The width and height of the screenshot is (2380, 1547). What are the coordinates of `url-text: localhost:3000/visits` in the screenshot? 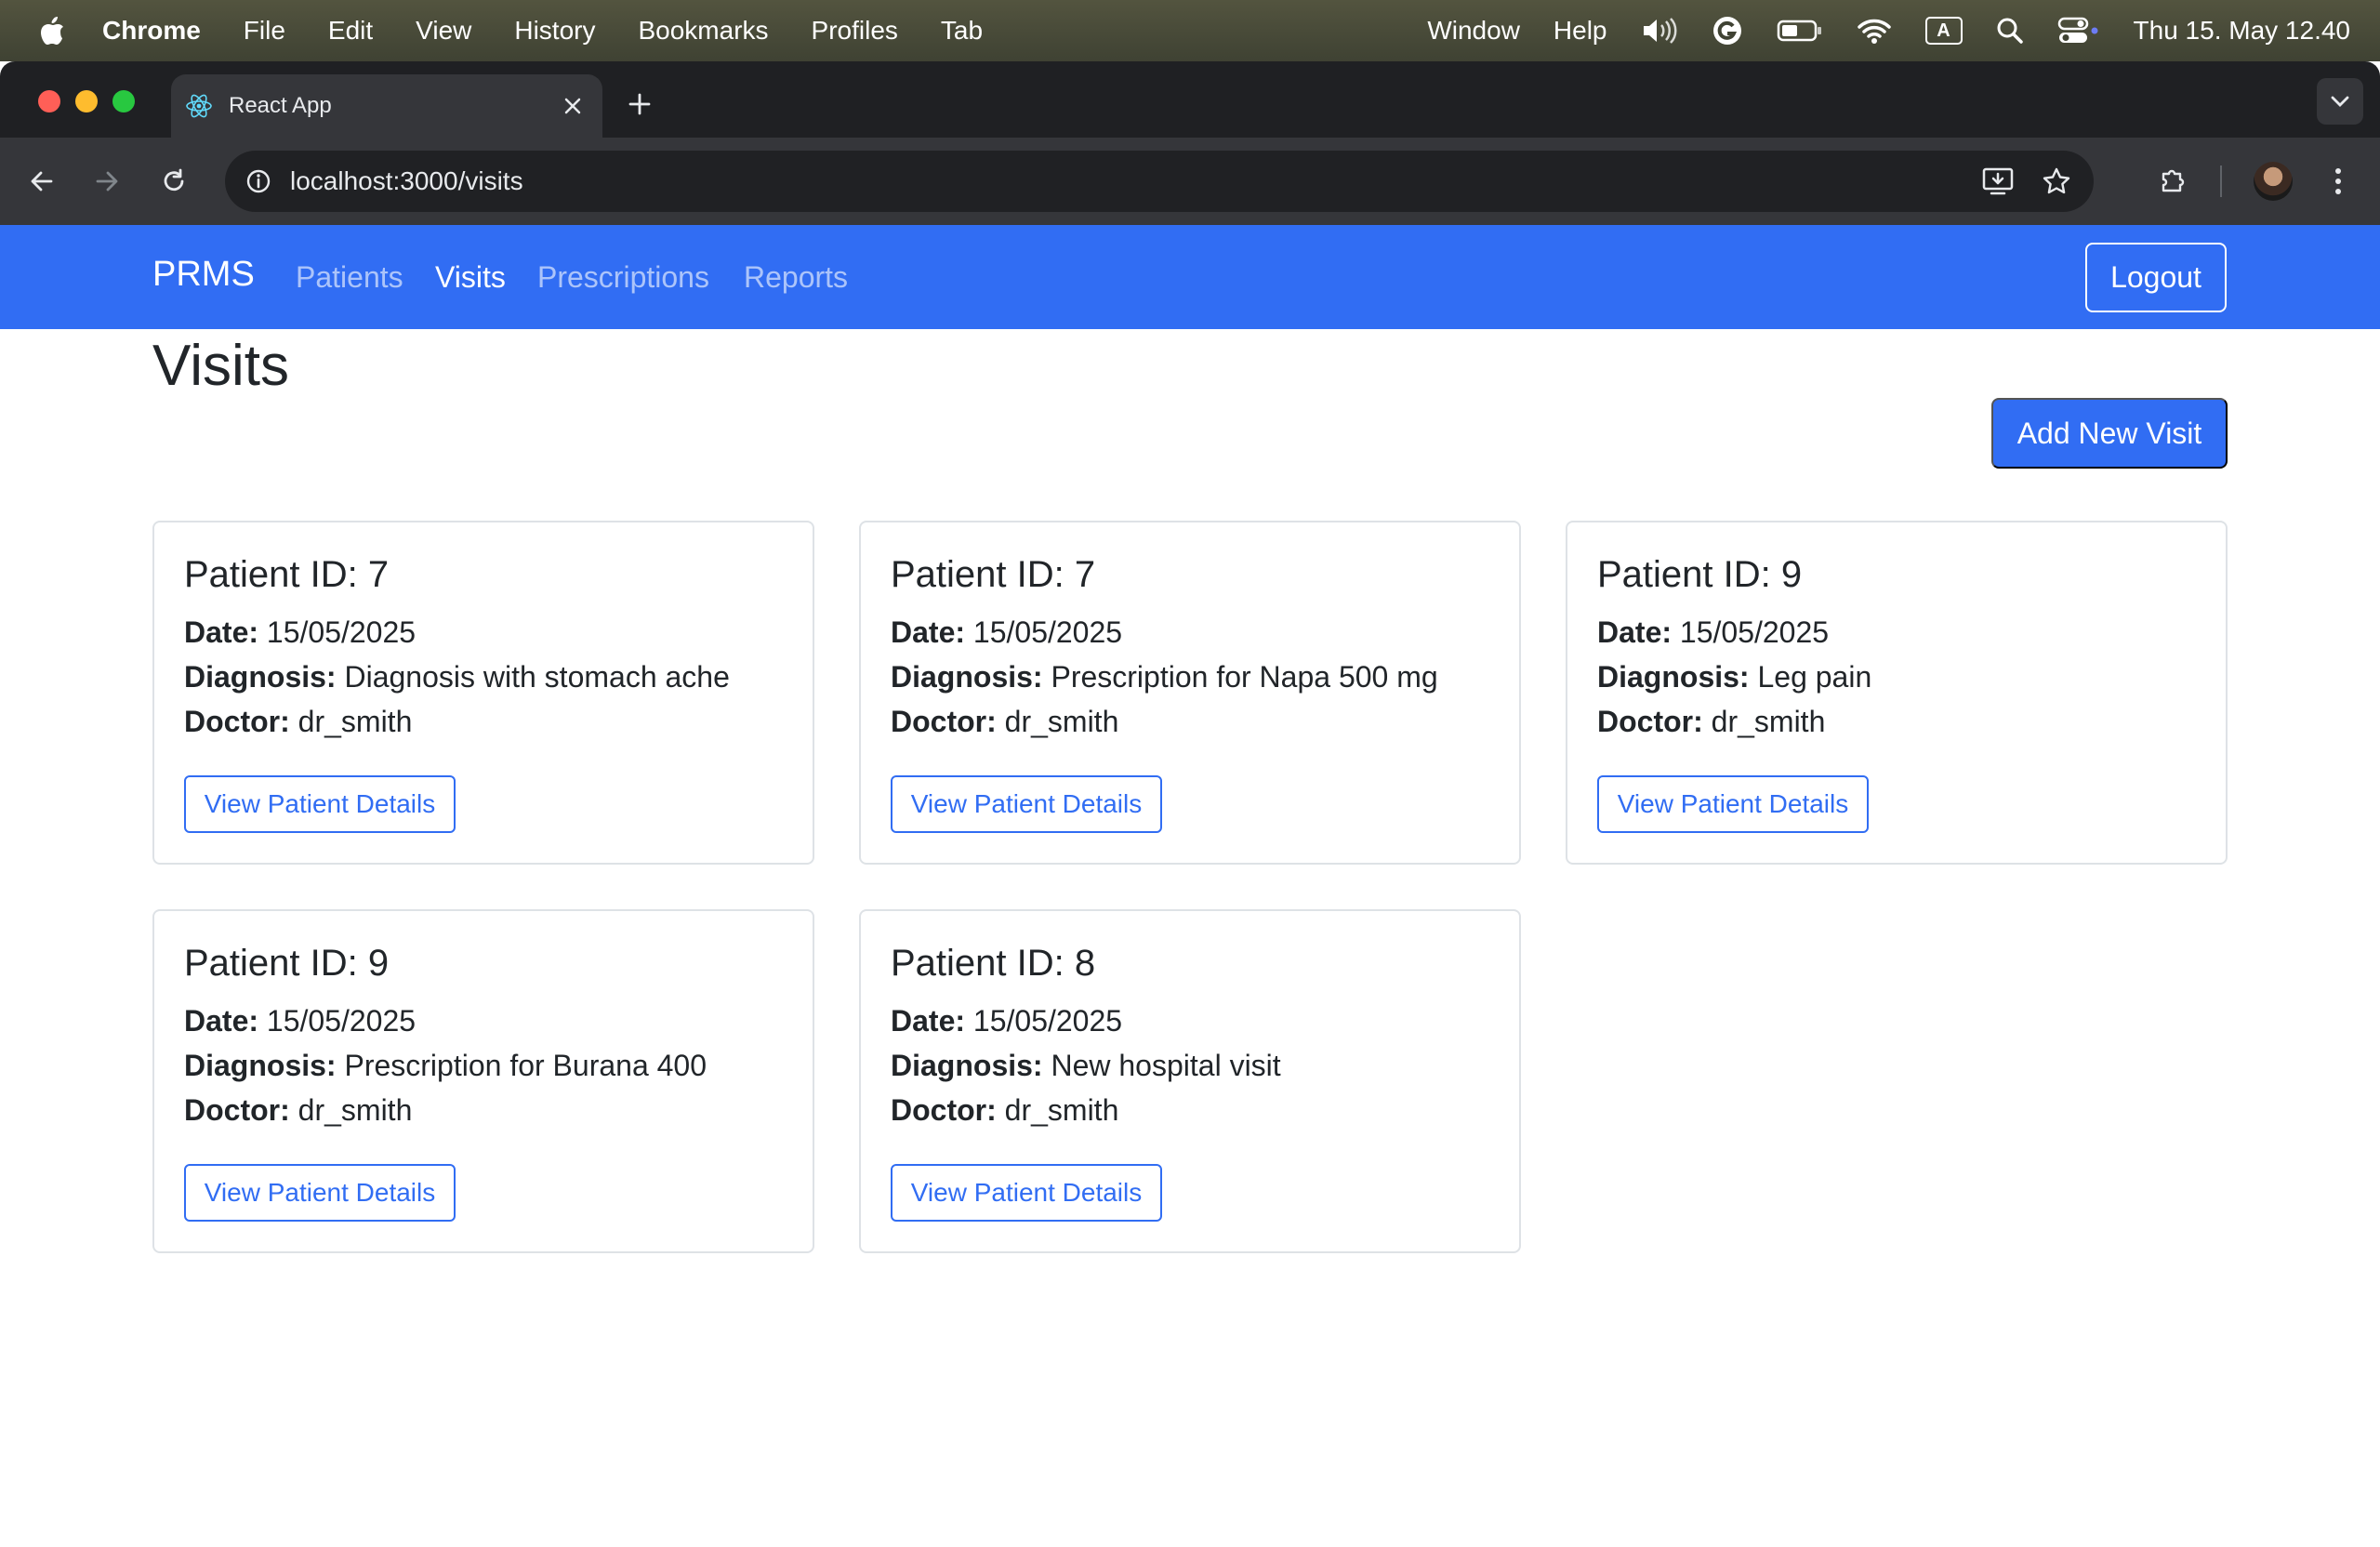 It's located at (406, 181).